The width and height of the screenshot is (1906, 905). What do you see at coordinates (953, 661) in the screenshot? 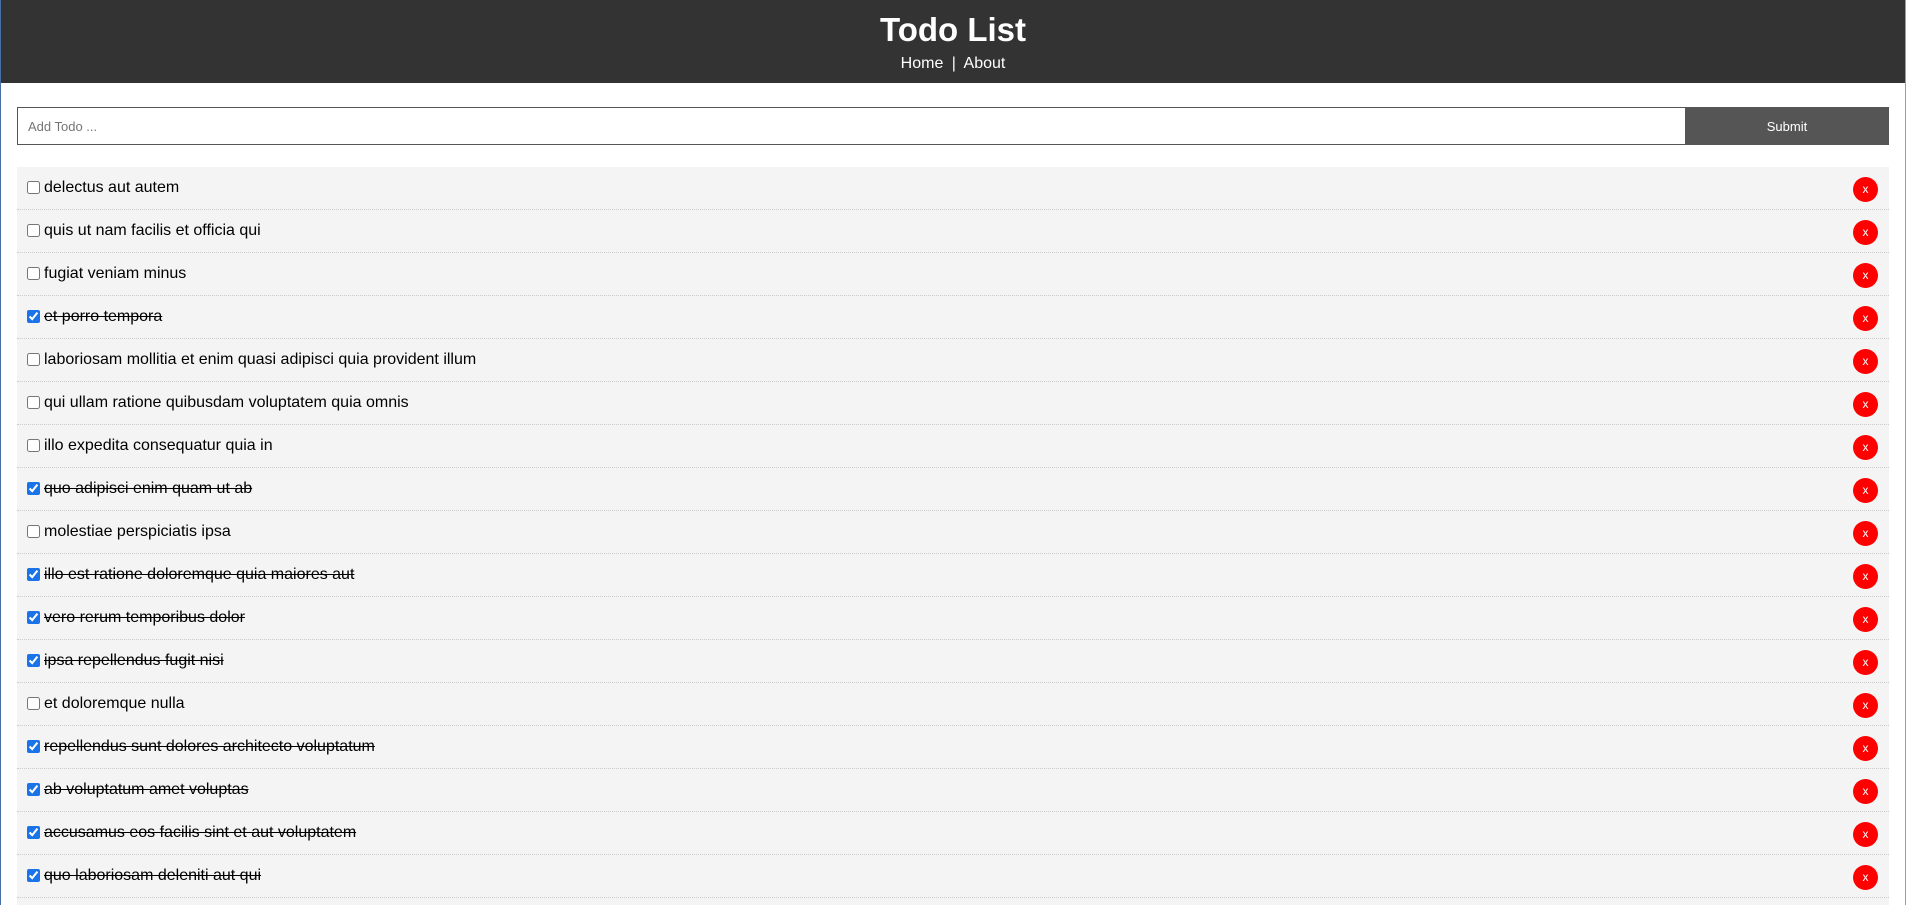
I see `todo-item: ipsa repellendus fugit nisi x` at bounding box center [953, 661].